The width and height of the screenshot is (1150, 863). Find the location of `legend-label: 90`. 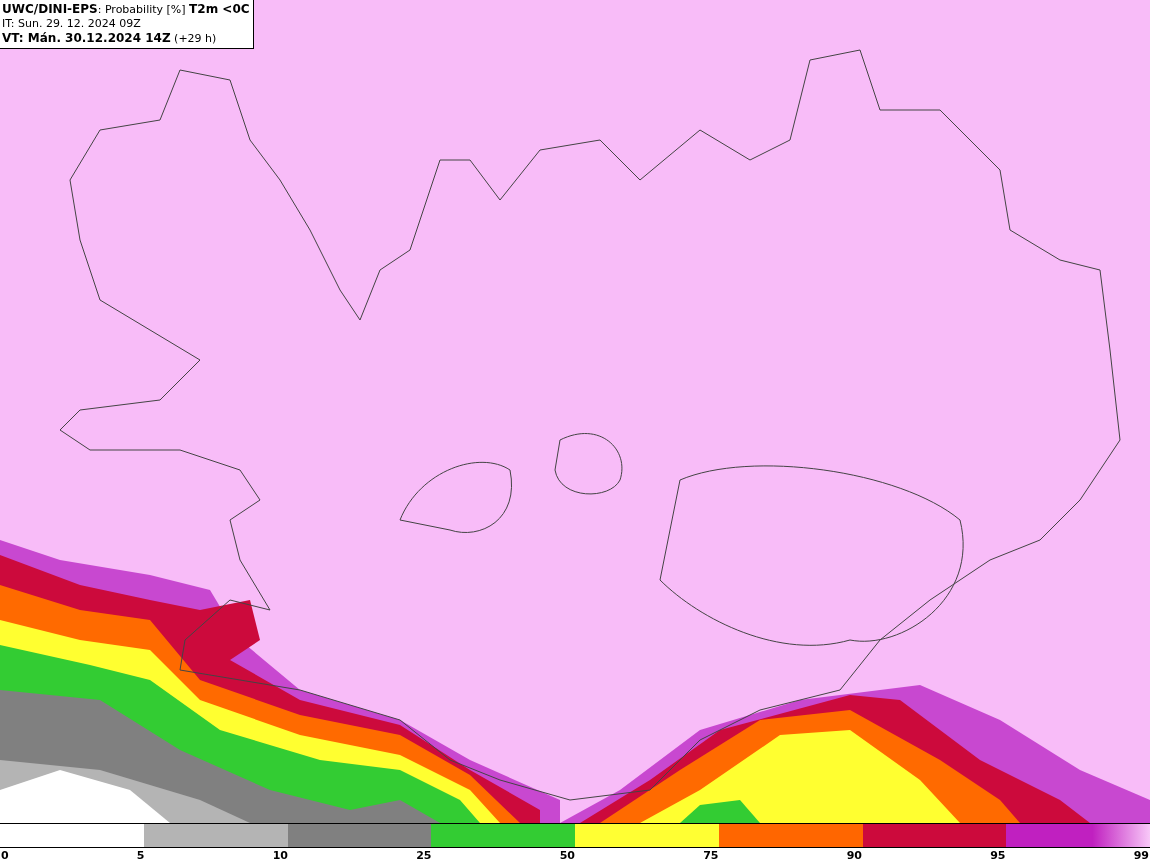

legend-label: 90 is located at coordinates (854, 855).